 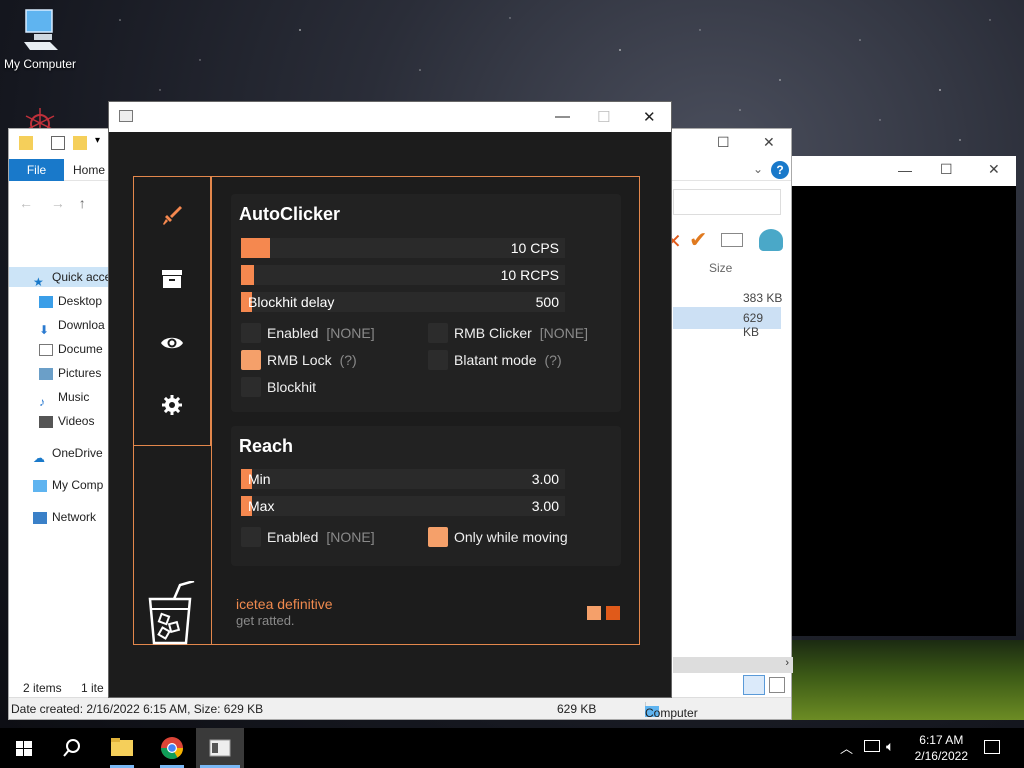 What do you see at coordinates (733, 665) in the screenshot?
I see `horizontal-scrollbar: ›` at bounding box center [733, 665].